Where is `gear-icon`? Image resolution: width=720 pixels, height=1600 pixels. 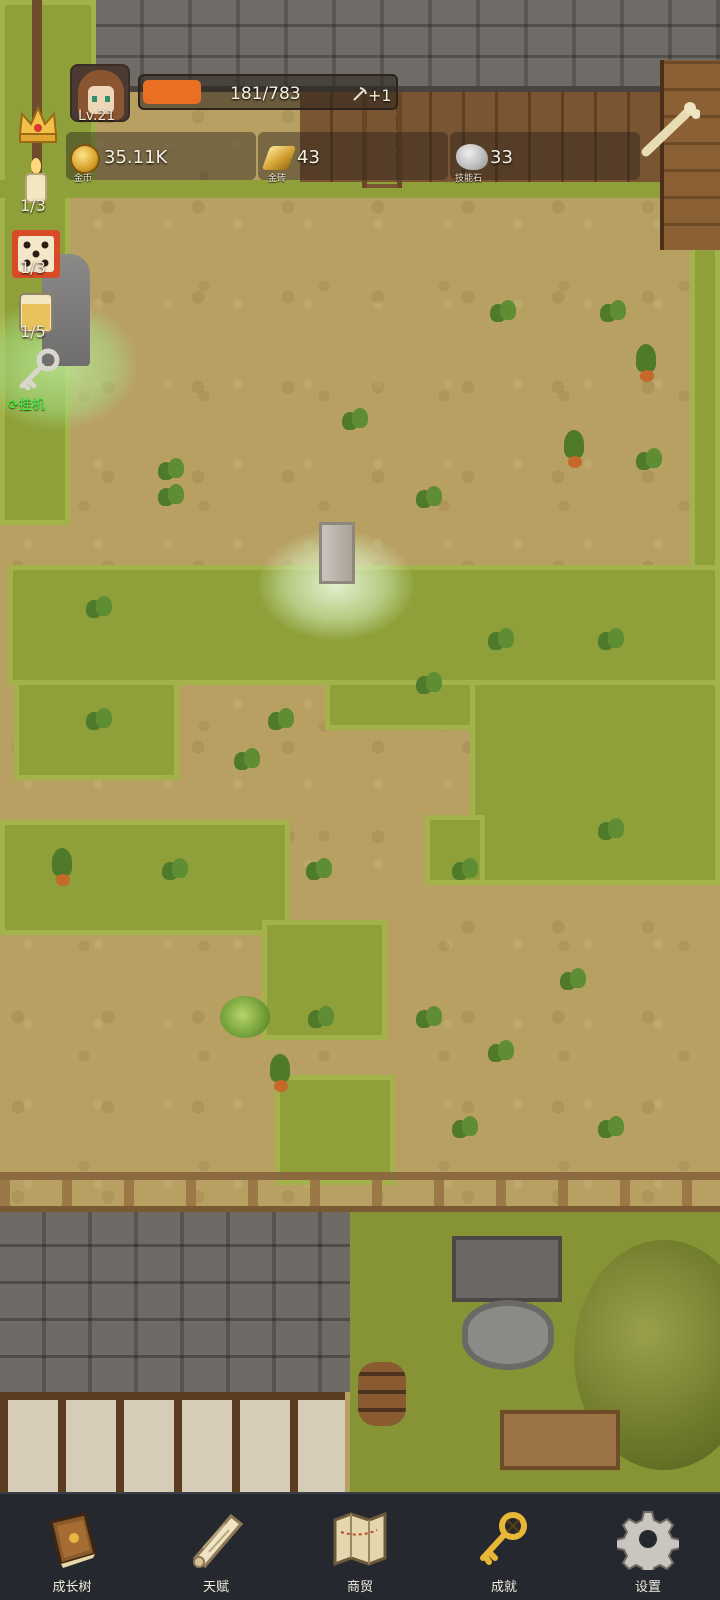 gear-icon is located at coordinates (648, 1540).